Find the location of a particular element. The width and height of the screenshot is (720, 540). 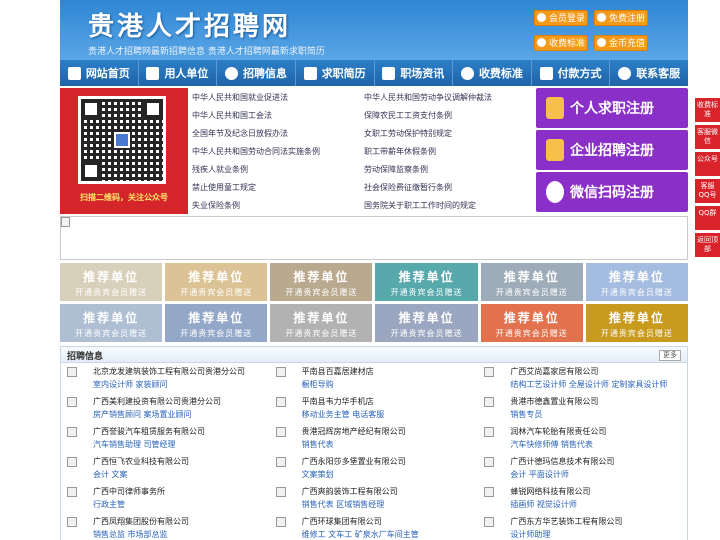

law-link: 中华人民共和国工会法 is located at coordinates (232, 115).